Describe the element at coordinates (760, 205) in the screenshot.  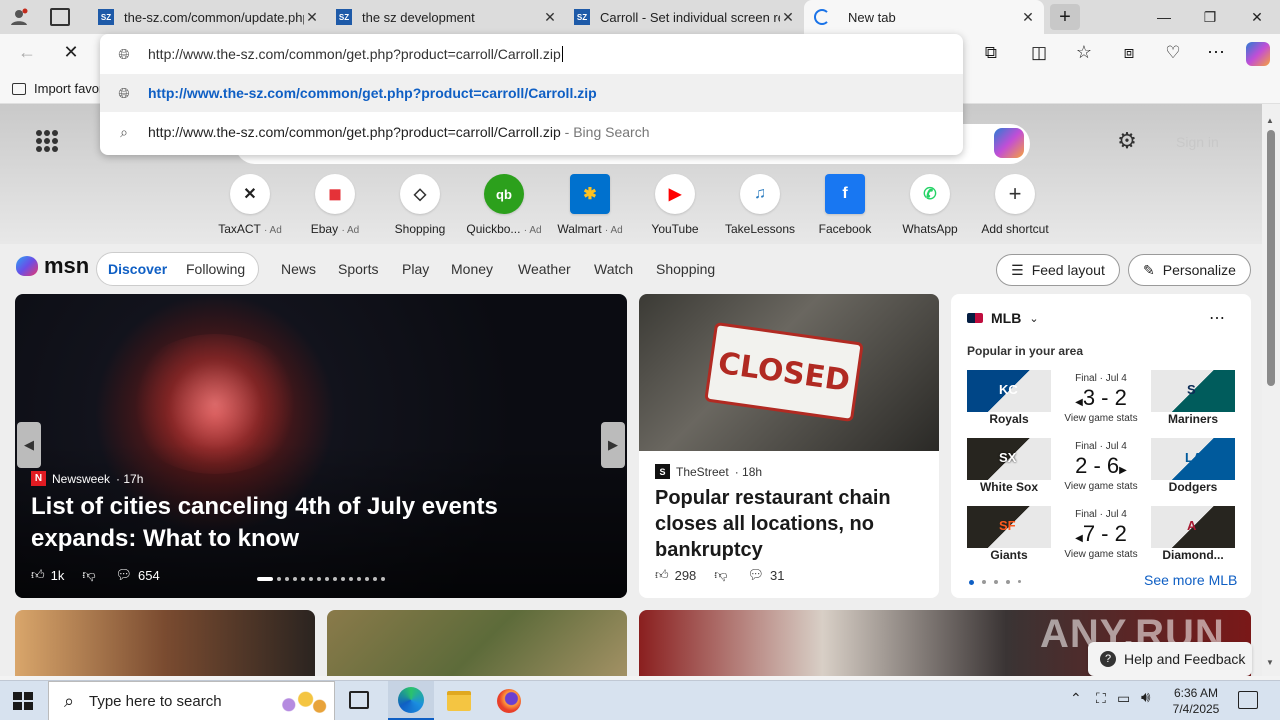
I see `shortcut-takelessons: ♫ TakeLessons` at that location.